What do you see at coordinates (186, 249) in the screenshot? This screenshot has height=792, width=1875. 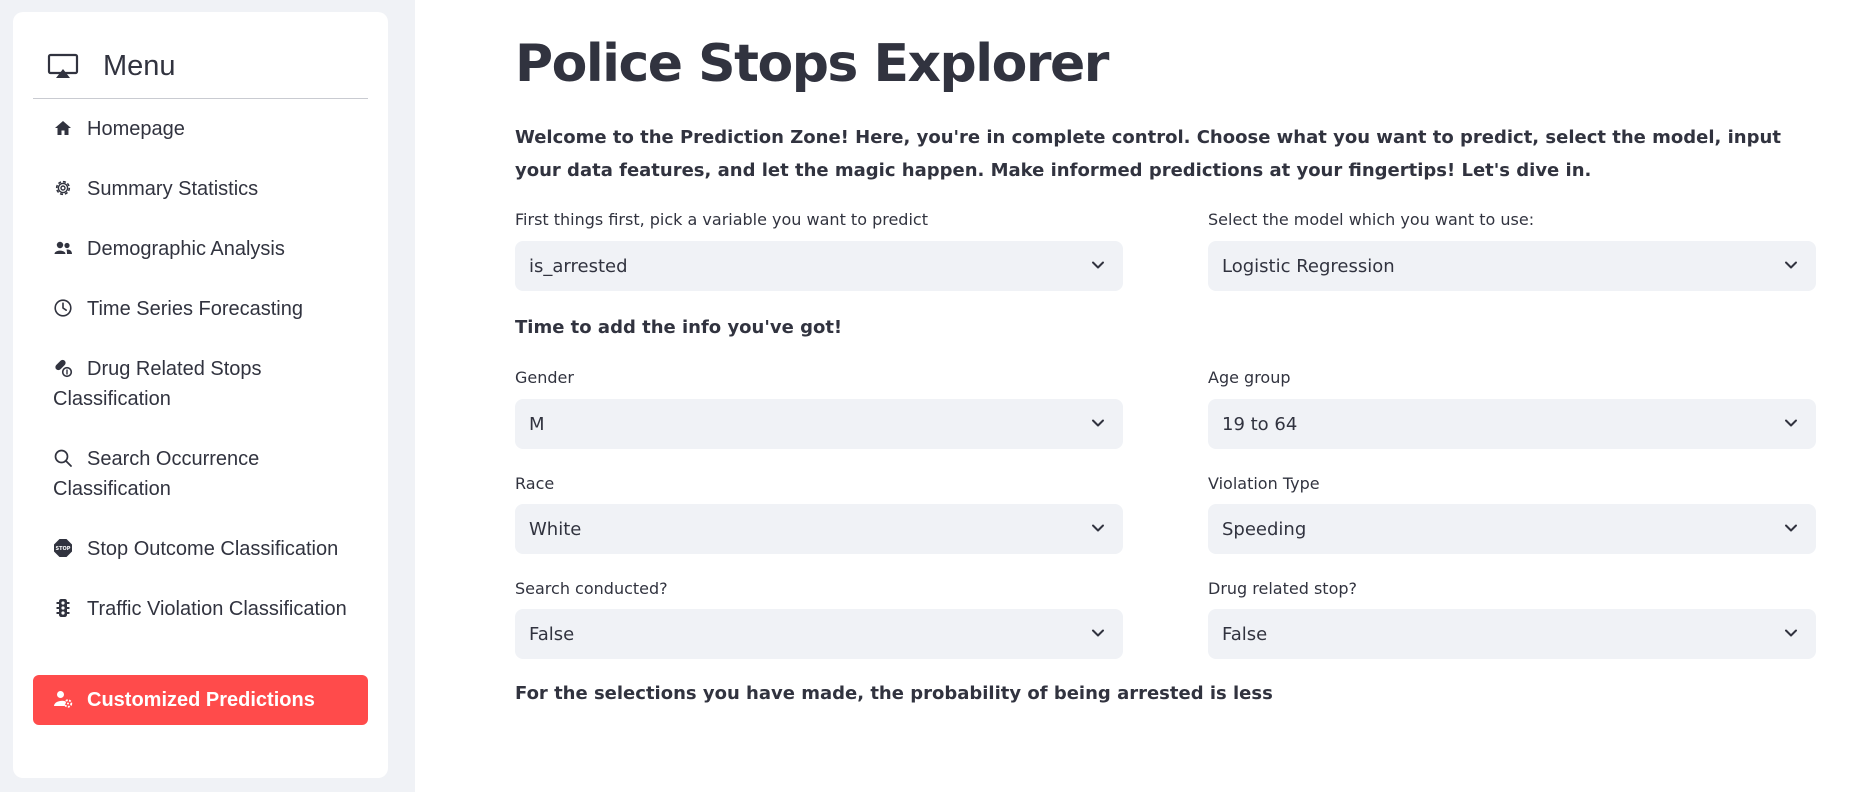 I see `sidebar-item-label: Demographic Analysis` at bounding box center [186, 249].